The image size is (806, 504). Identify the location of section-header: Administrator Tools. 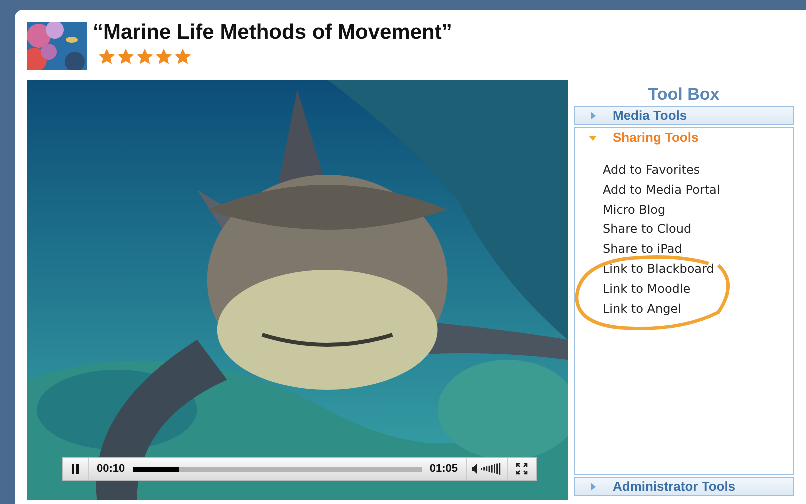
(684, 486).